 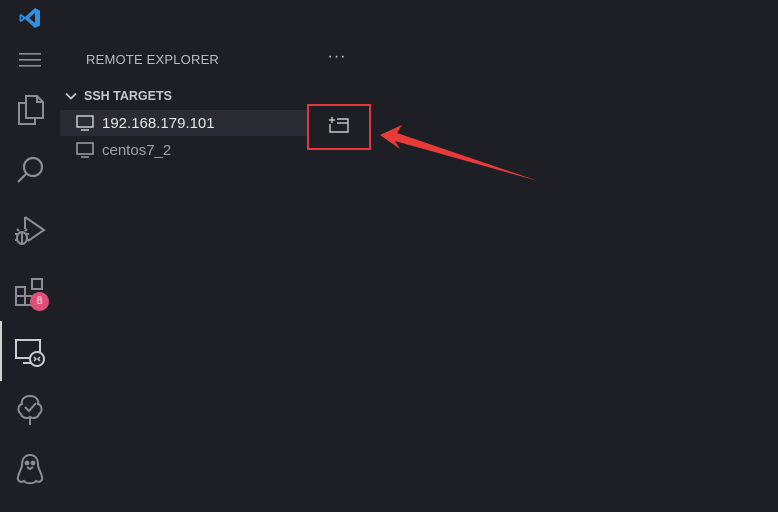 What do you see at coordinates (30, 170) in the screenshot?
I see `search-icon` at bounding box center [30, 170].